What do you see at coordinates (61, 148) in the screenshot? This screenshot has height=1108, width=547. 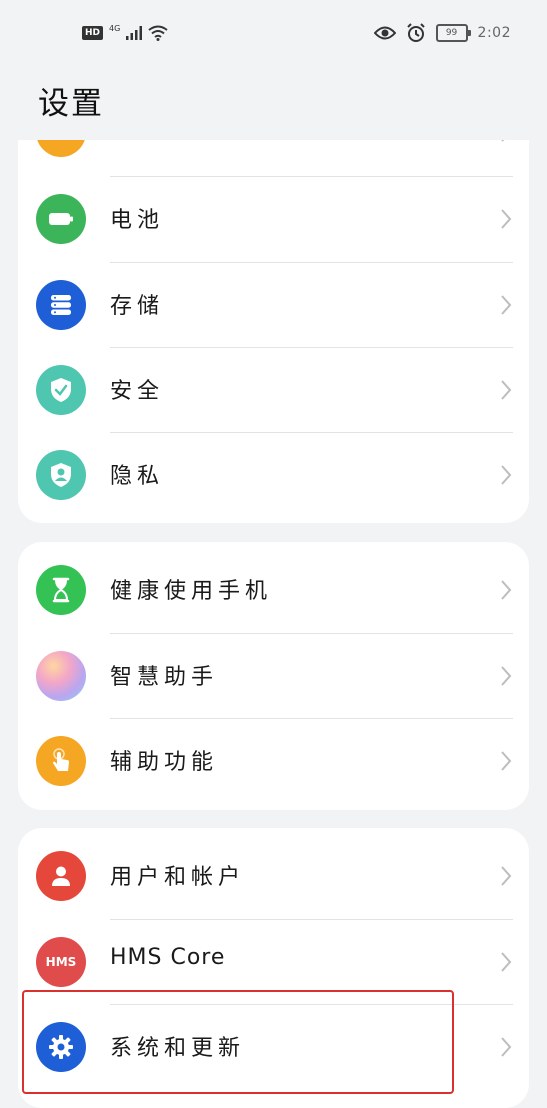 I see `orange-partial-icon` at bounding box center [61, 148].